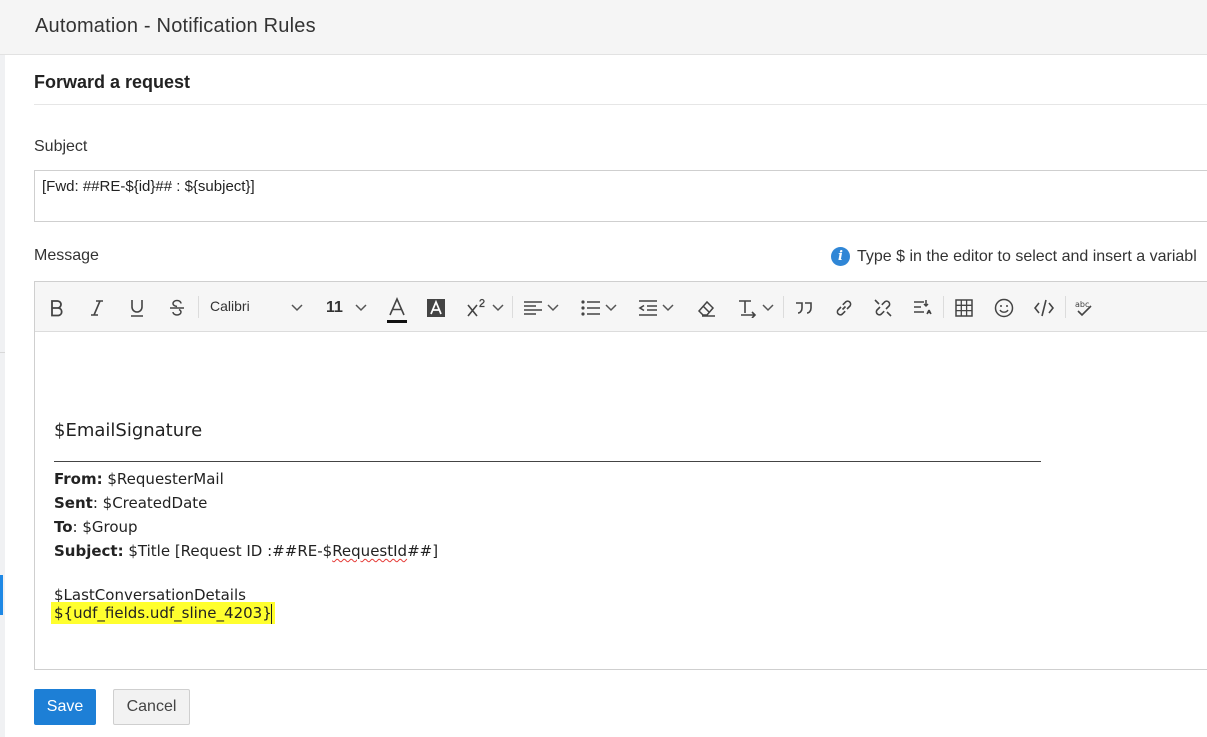  Describe the element at coordinates (804, 308) in the screenshot. I see `quote-icon` at that location.